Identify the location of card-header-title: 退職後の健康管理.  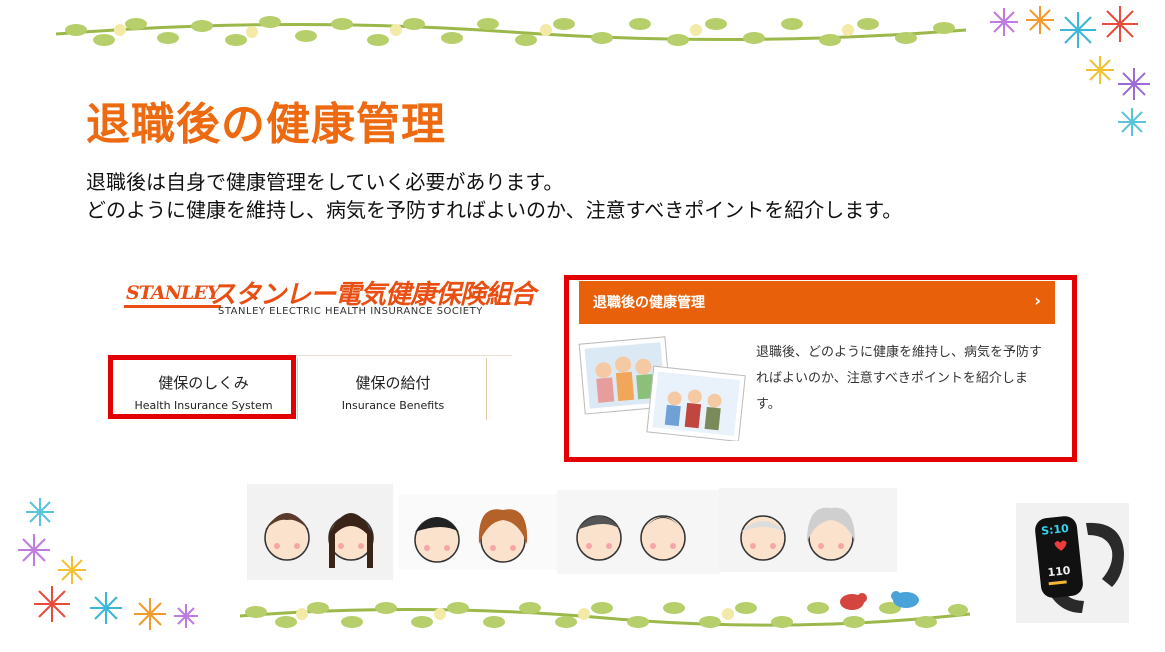
(649, 303).